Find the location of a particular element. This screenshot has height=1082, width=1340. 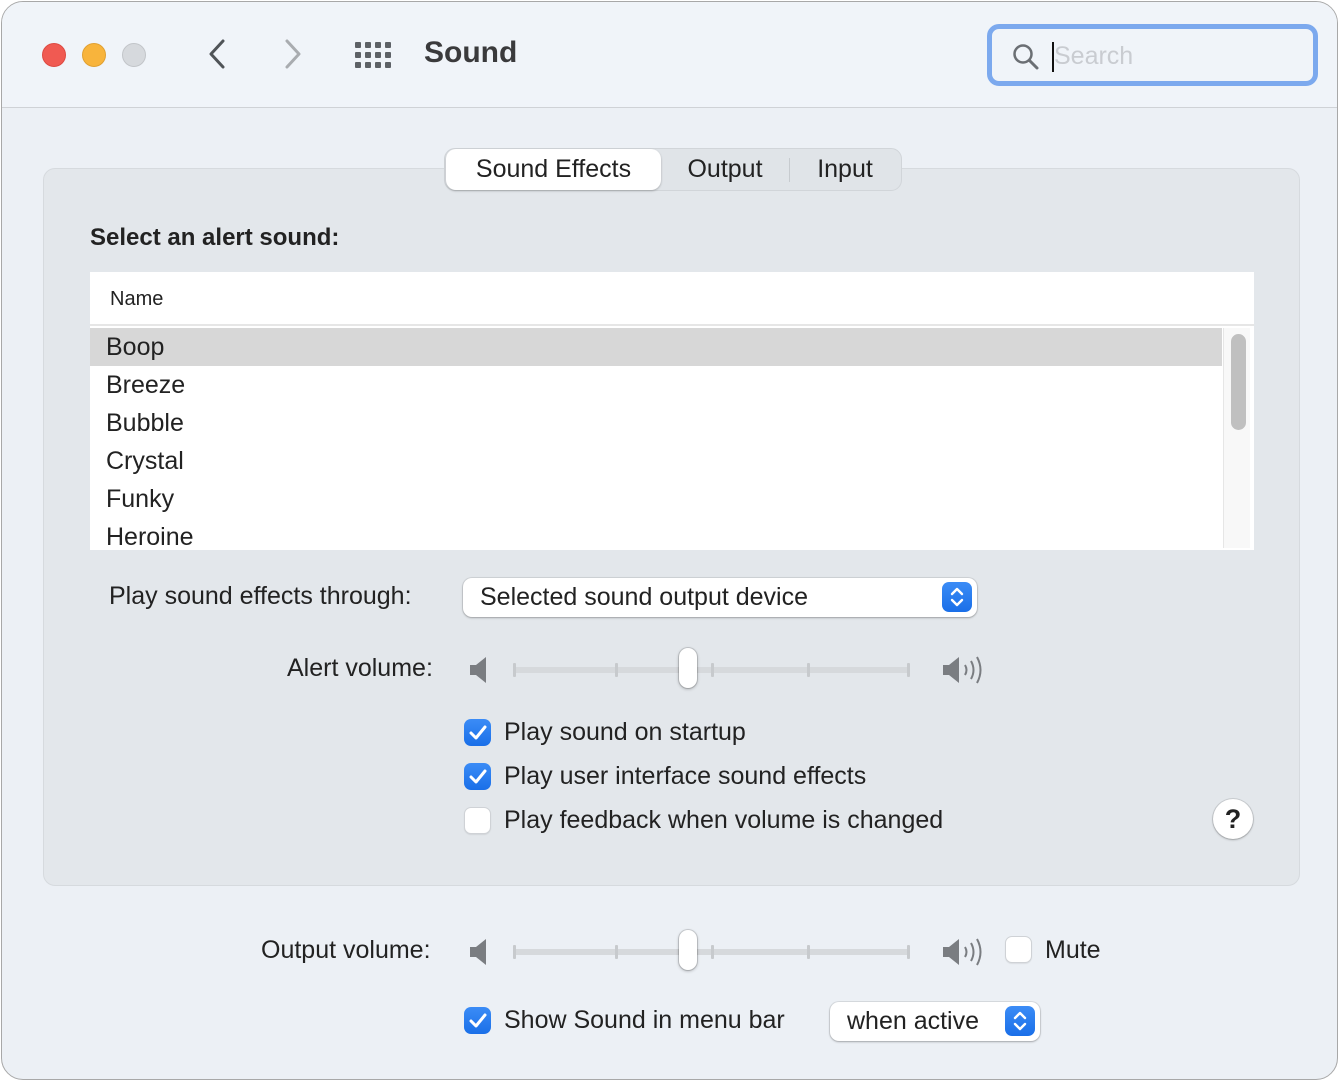

ui-sound-effects-label: Play user interface sound effects is located at coordinates (685, 776).